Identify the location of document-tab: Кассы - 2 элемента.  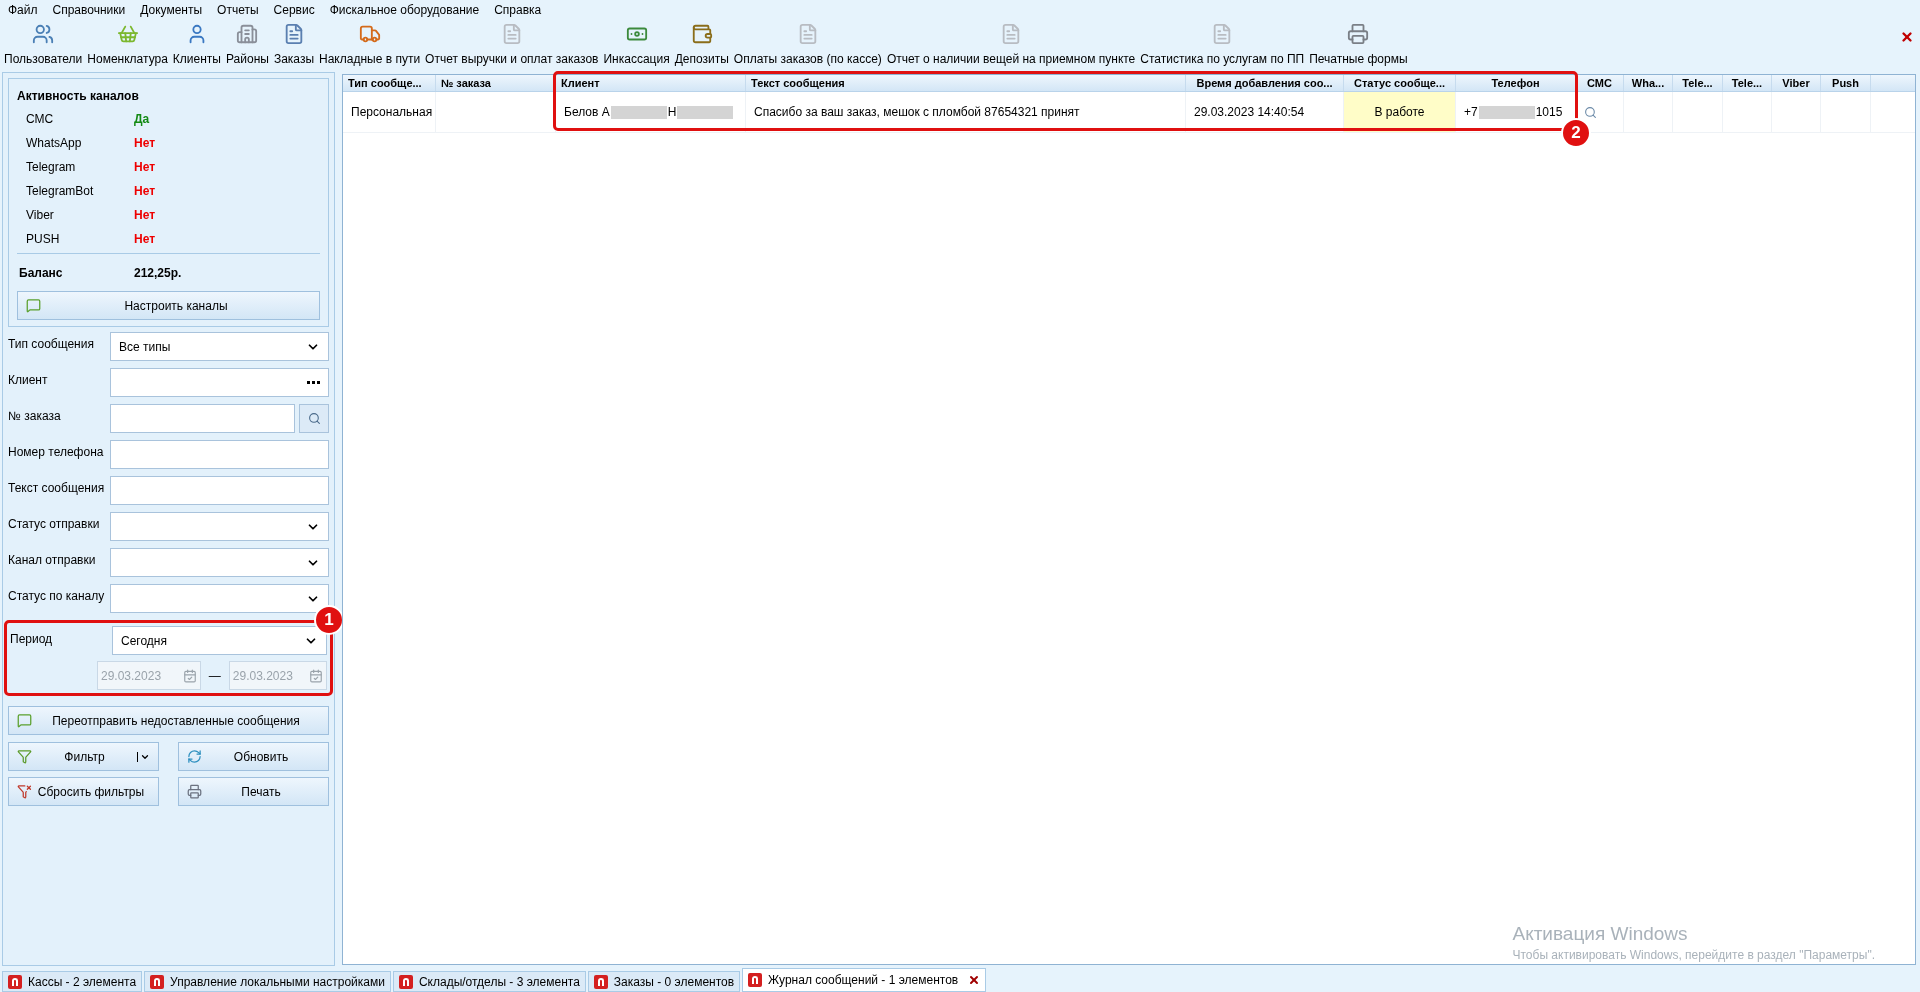
(72, 981).